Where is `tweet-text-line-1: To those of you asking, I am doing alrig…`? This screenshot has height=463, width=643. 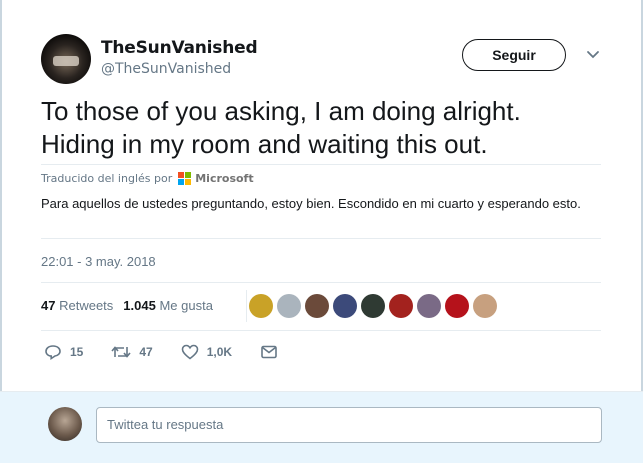
tweet-text-line-1: To those of you asking, I am doing alrig… is located at coordinates (281, 111).